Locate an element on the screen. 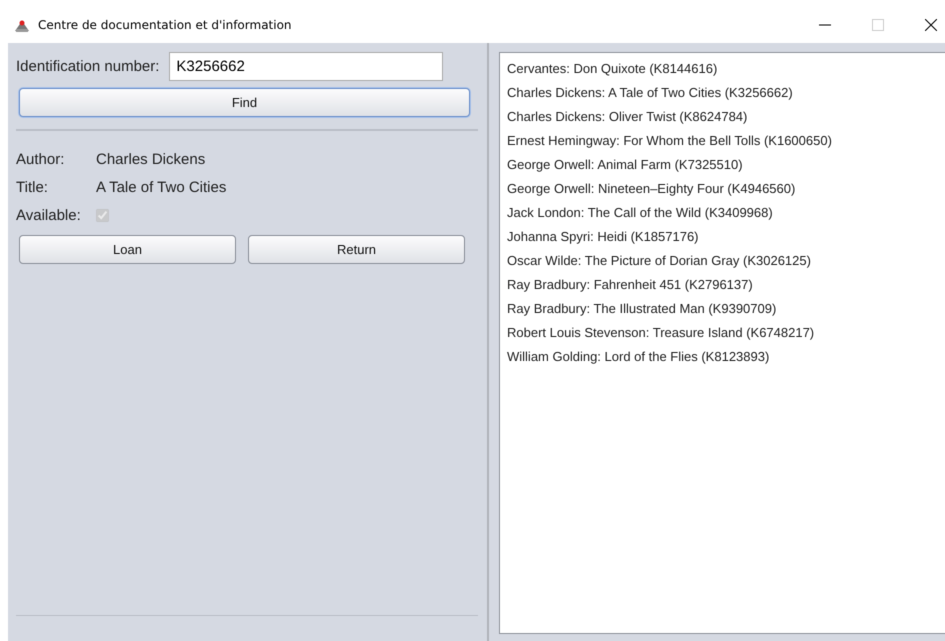 This screenshot has width=945, height=641. detail-value: A Tale of Two Cities is located at coordinates (161, 187).